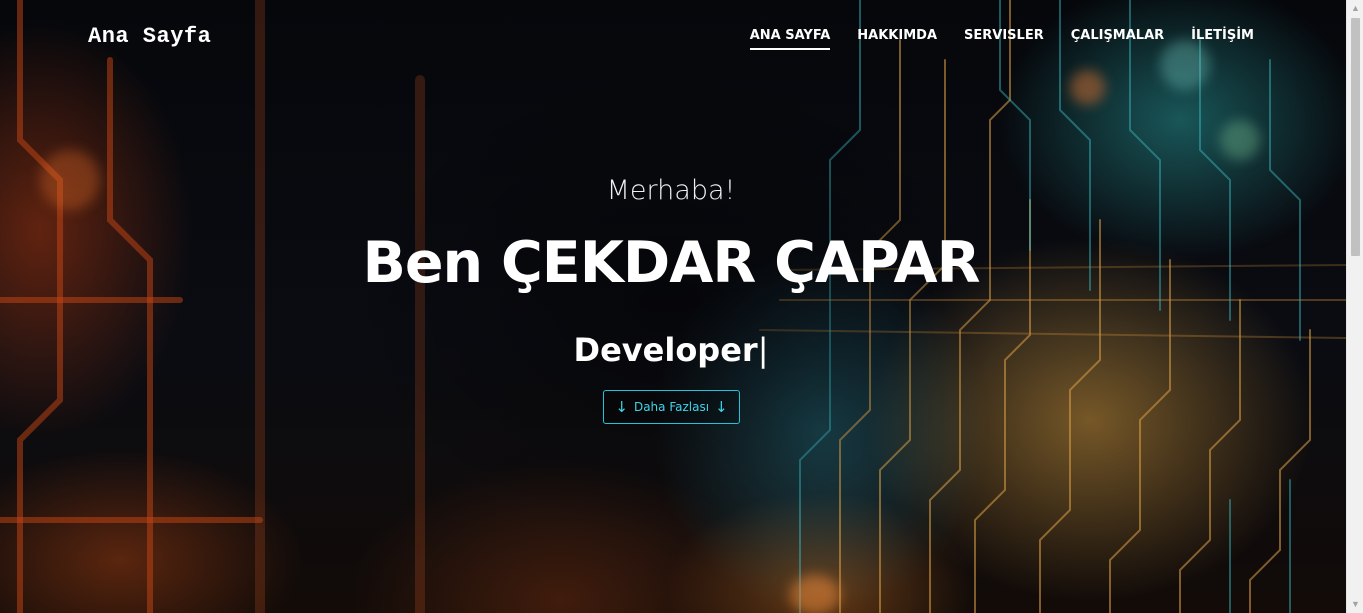 Image resolution: width=1363 pixels, height=613 pixels. Describe the element at coordinates (763, 350) in the screenshot. I see `typing-caret: |` at that location.